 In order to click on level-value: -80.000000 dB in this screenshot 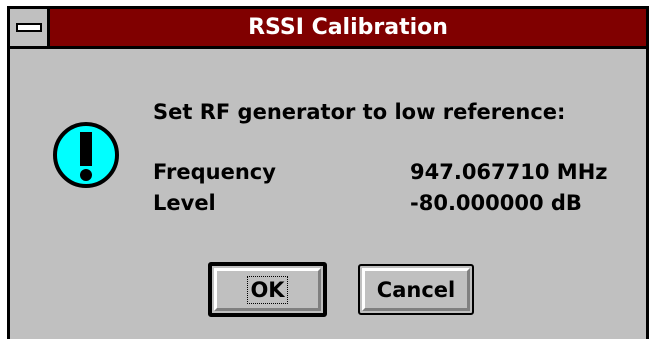, I will do `click(496, 203)`.